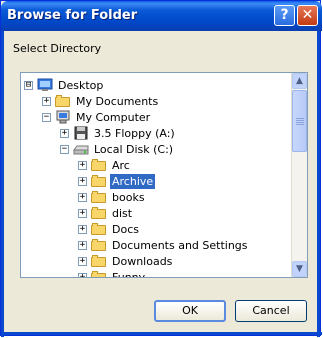  What do you see at coordinates (161, 16) in the screenshot?
I see `title-bar: Browse for Folder ? ✕` at bounding box center [161, 16].